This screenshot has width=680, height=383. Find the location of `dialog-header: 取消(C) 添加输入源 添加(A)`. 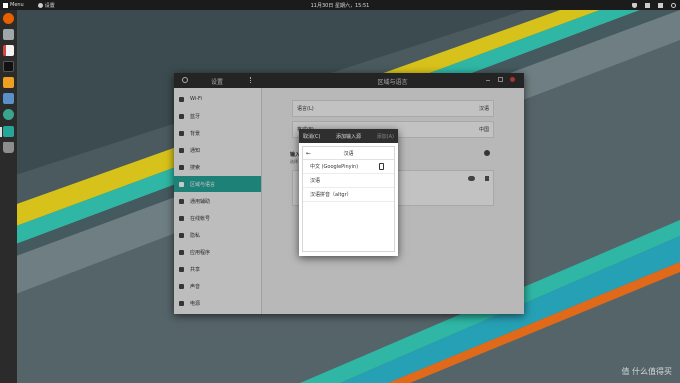

dialog-header: 取消(C) 添加输入源 添加(A) is located at coordinates (348, 136).